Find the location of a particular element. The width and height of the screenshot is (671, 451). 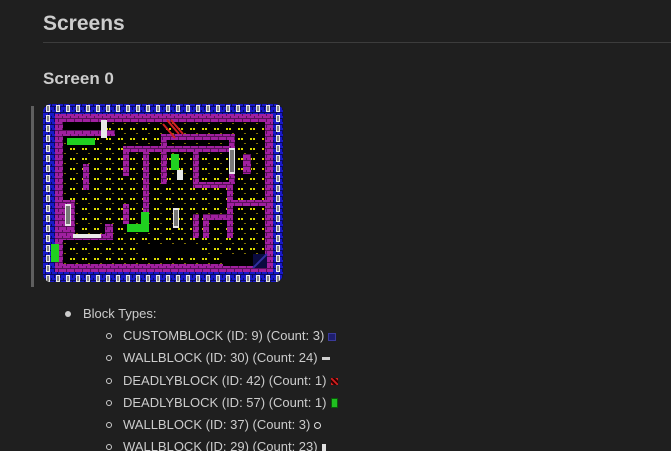

dark-blue-block-icon is located at coordinates (332, 336).